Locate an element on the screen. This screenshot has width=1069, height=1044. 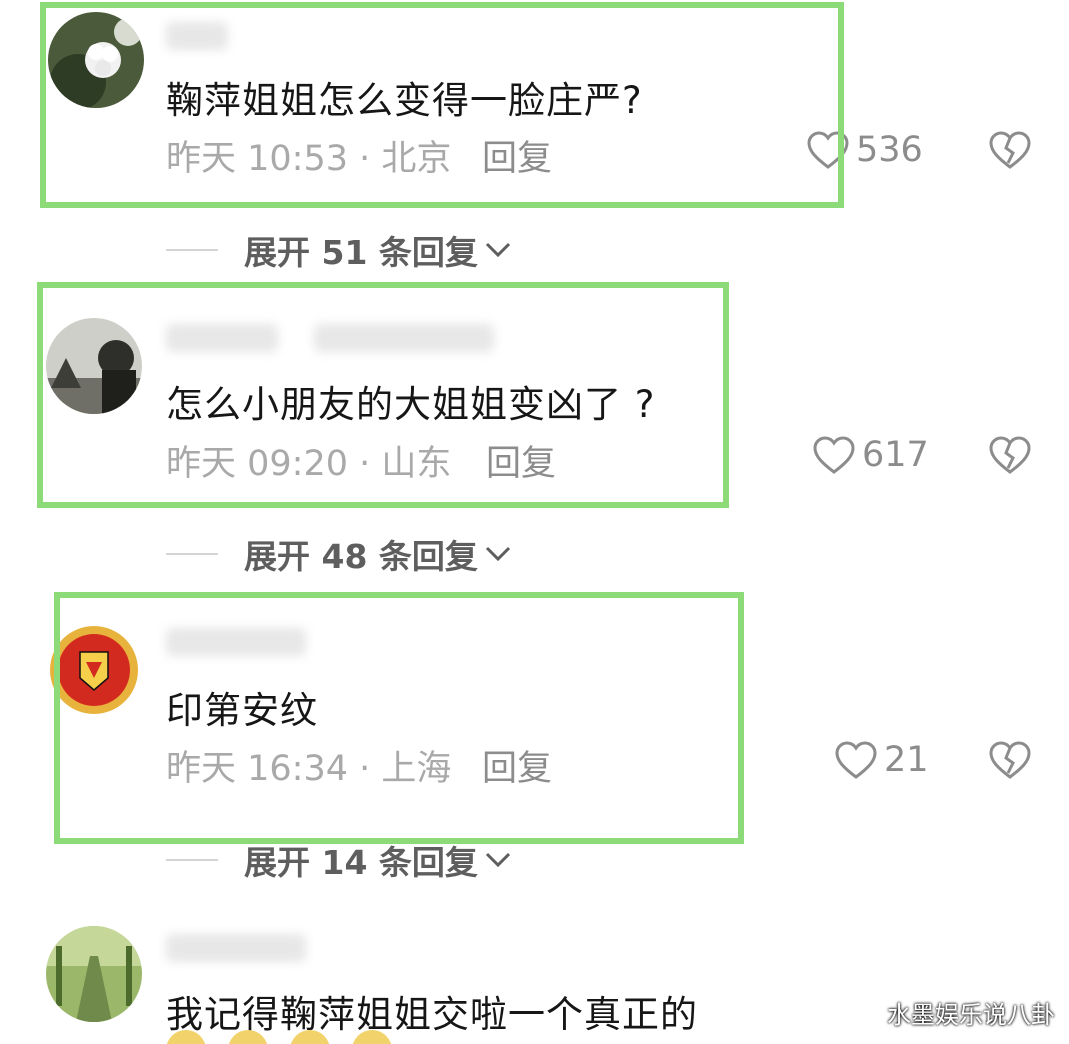
user-badge-blurred is located at coordinates (404, 338).